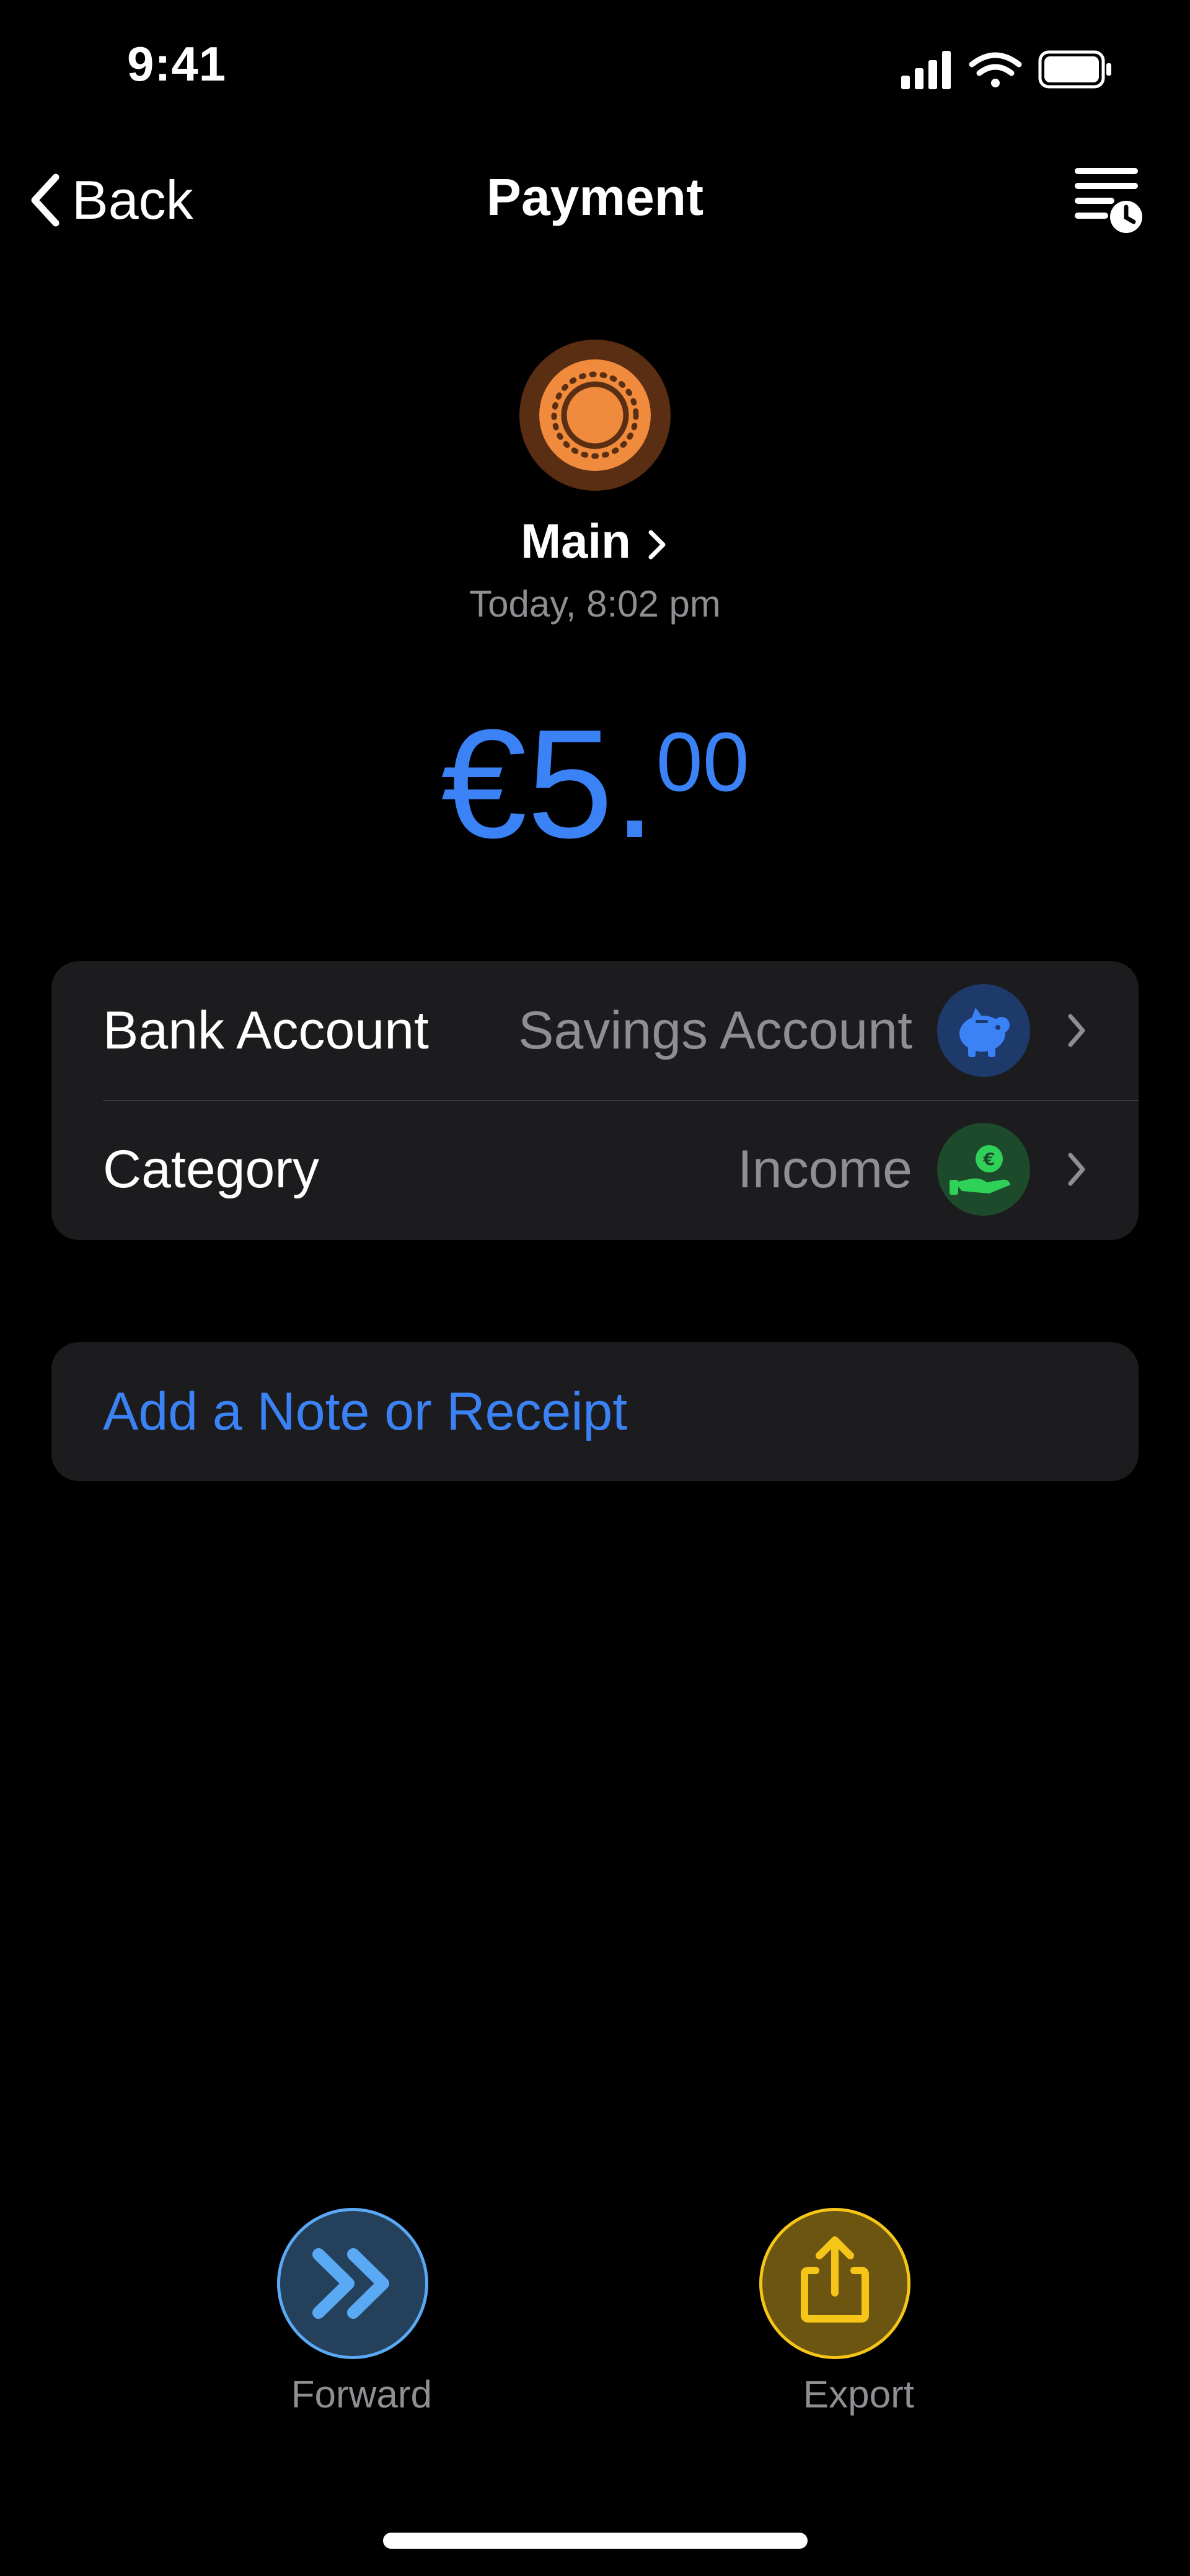  I want to click on add-note-label: Add a Note or Receipt, so click(365, 1411).